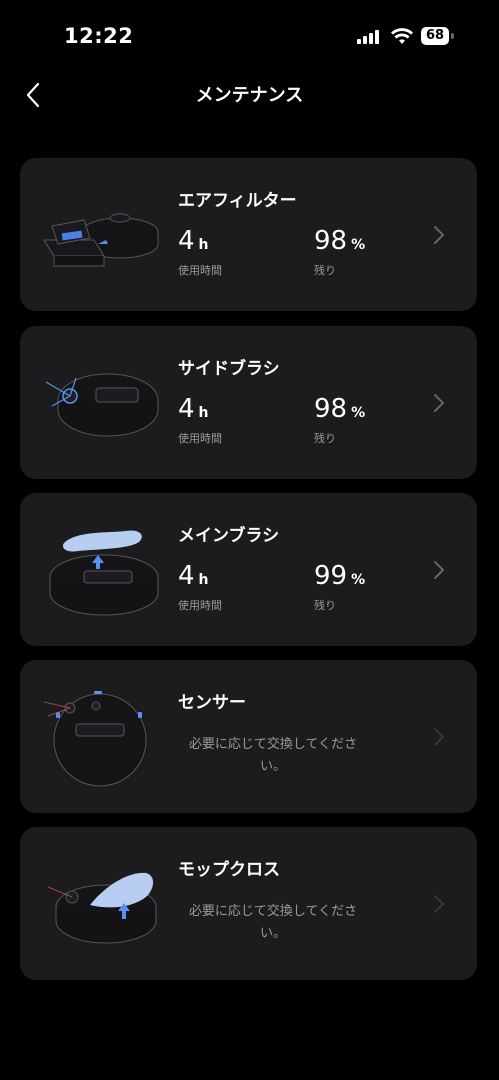 This screenshot has width=499, height=1080. What do you see at coordinates (435, 36) in the screenshot?
I see `battery-level: 68` at bounding box center [435, 36].